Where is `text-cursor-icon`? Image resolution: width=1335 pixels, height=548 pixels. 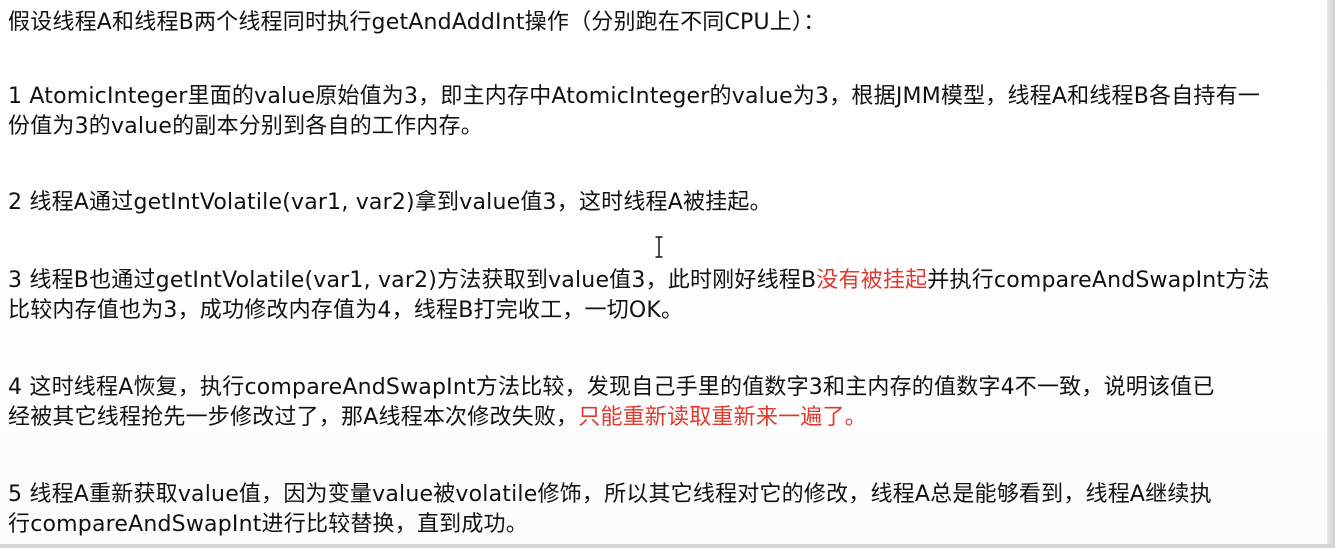 text-cursor-icon is located at coordinates (659, 247).